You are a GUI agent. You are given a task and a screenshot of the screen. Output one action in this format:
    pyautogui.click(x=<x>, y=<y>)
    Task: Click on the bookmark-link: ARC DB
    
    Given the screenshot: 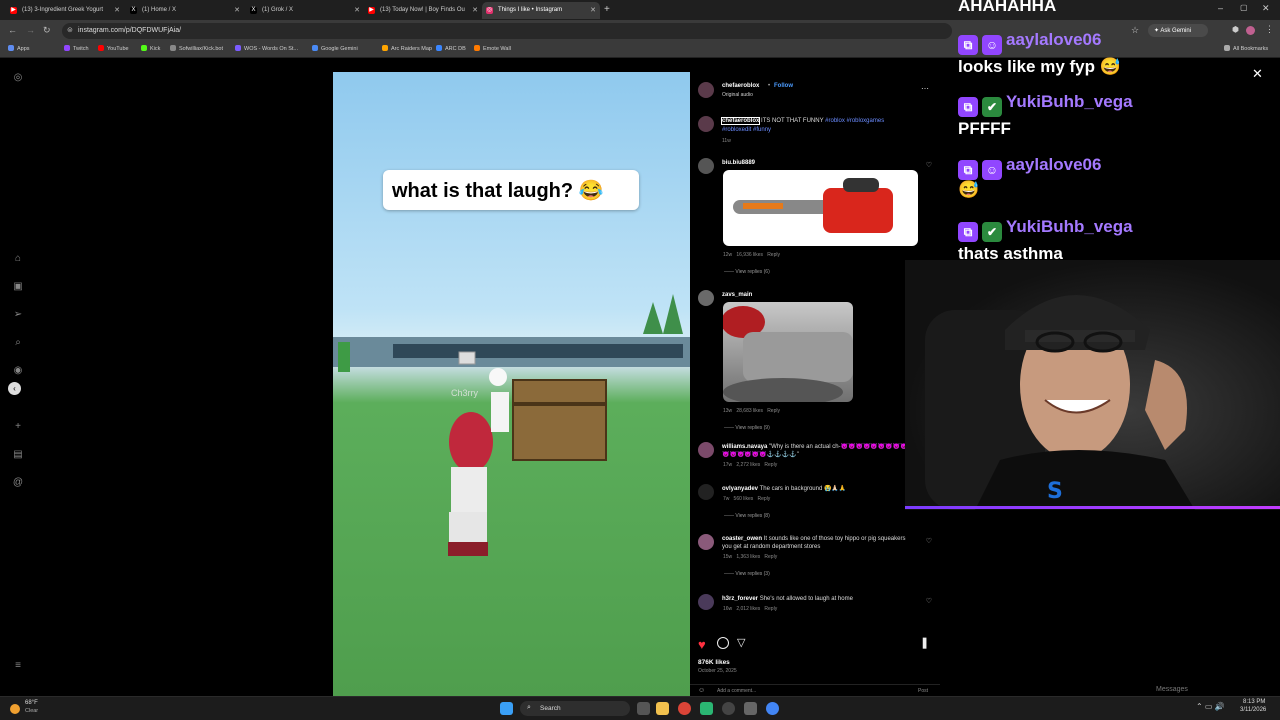 What is the action you would take?
    pyautogui.click(x=451, y=48)
    